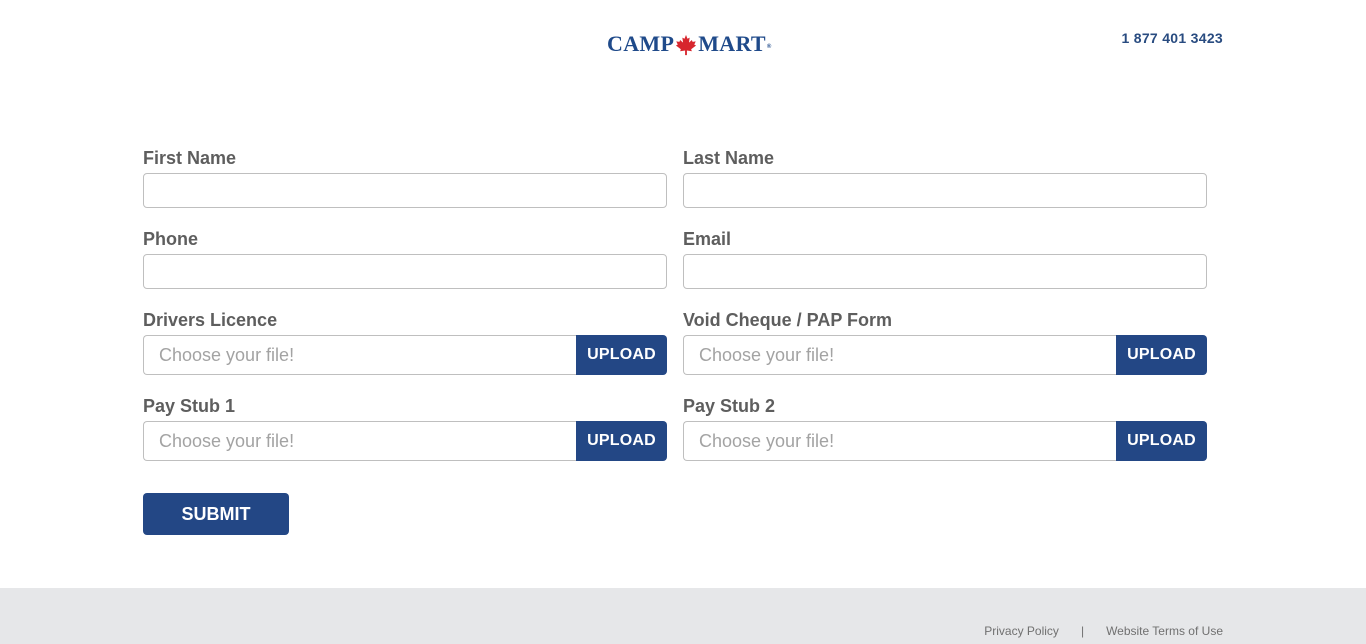 Image resolution: width=1366 pixels, height=644 pixels. Describe the element at coordinates (729, 158) in the screenshot. I see `last-name-label: Last Name` at that location.